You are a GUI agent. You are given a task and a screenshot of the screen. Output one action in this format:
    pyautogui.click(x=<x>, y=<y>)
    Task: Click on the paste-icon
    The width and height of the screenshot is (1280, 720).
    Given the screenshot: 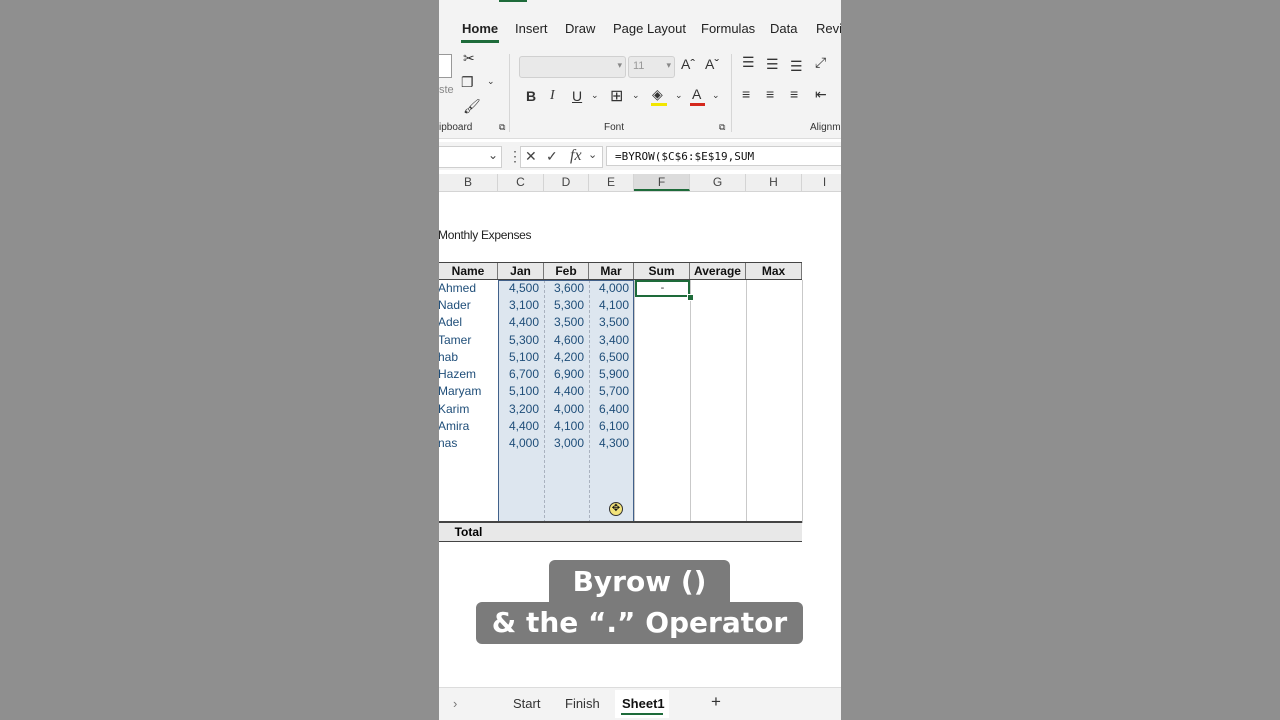 What is the action you would take?
    pyautogui.click(x=445, y=66)
    